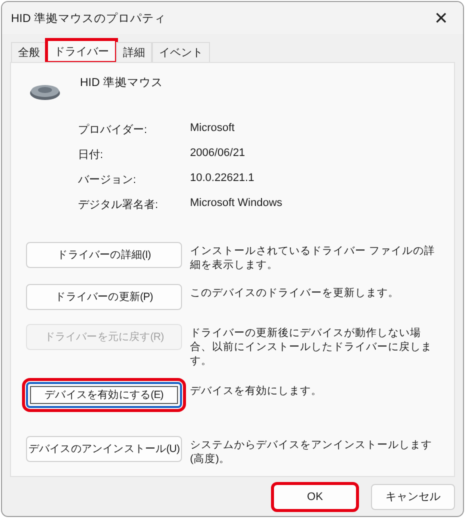 This screenshot has height=518, width=465. I want to click on property-label: デジタル署名者:, so click(119, 205).